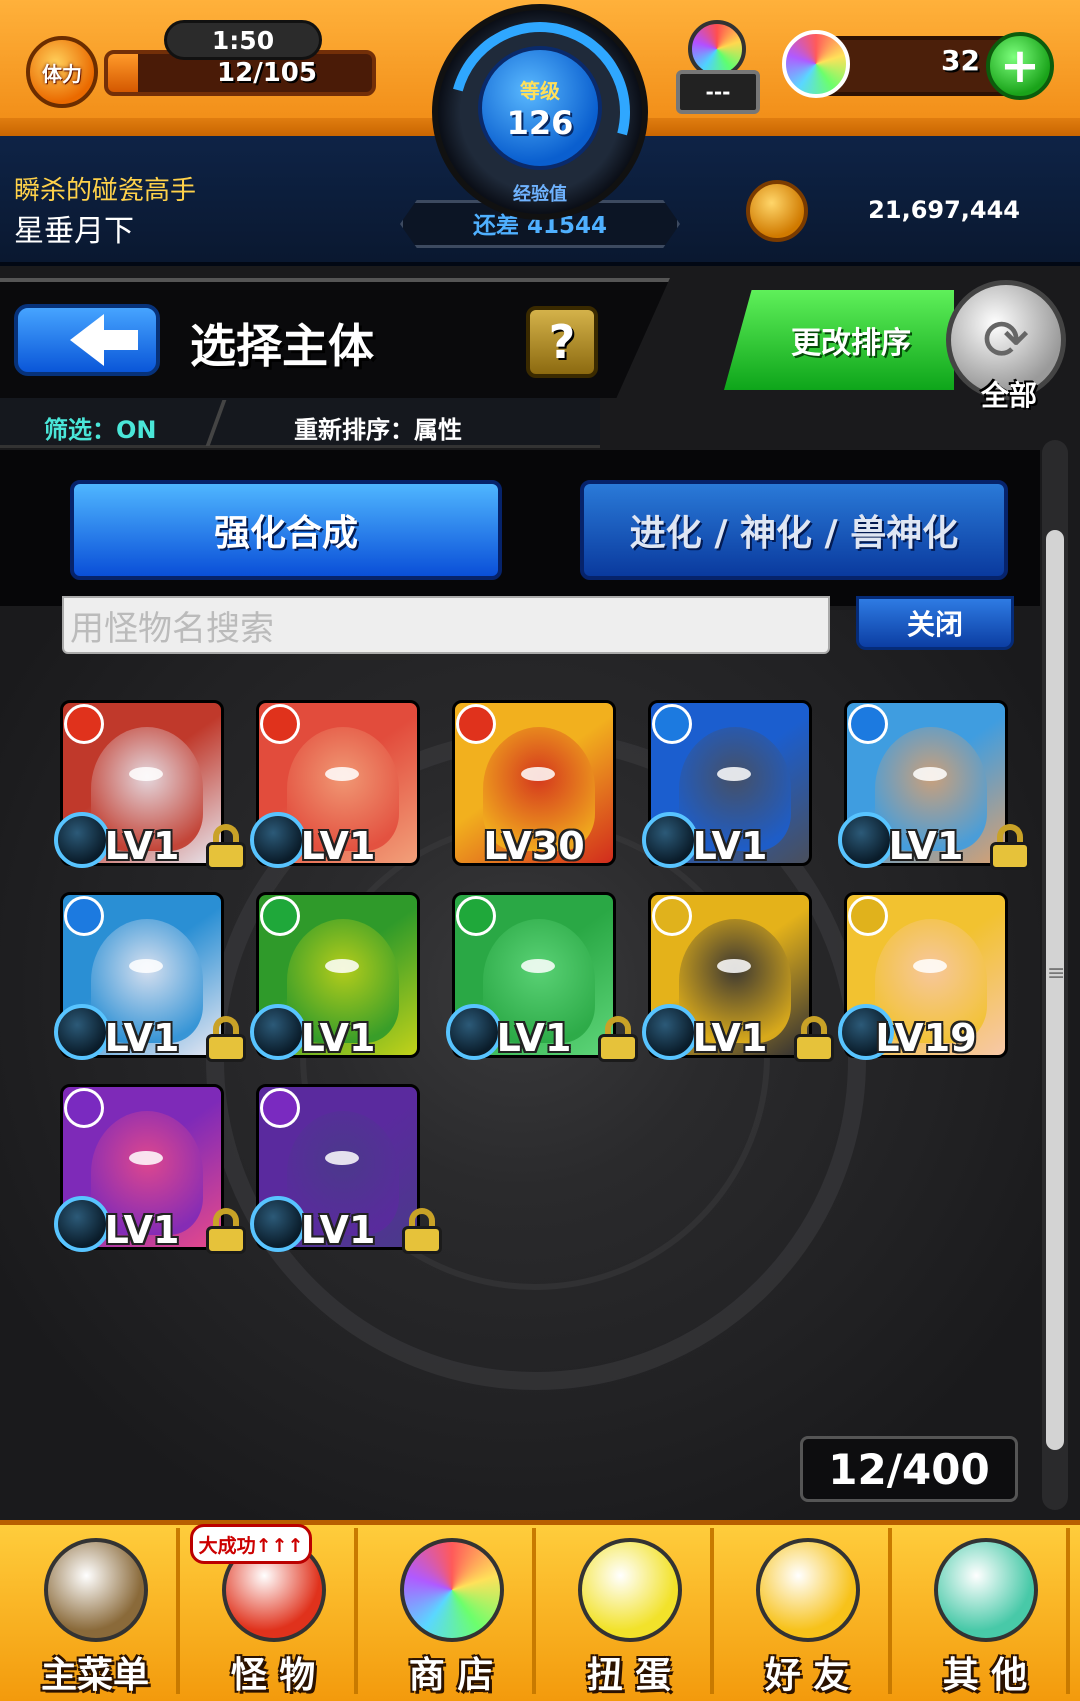  Describe the element at coordinates (718, 66) in the screenshot. I see `badge-slot: ---` at that location.